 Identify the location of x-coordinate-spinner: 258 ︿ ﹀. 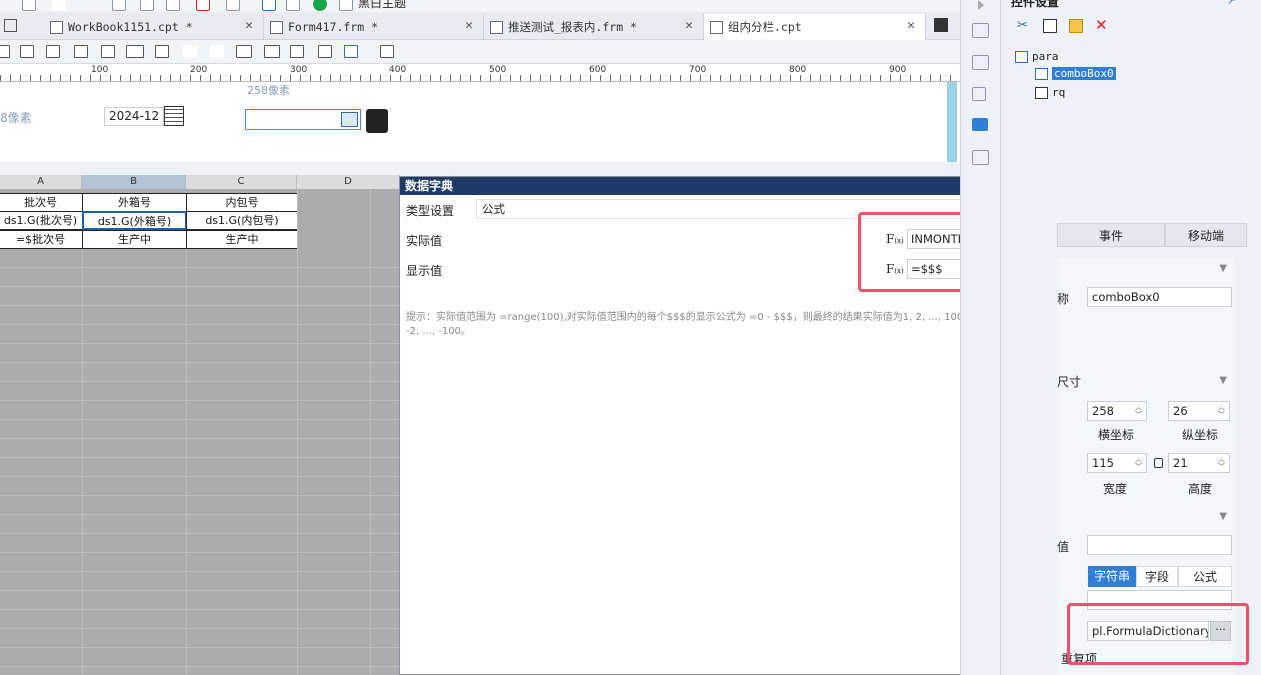
(1117, 411).